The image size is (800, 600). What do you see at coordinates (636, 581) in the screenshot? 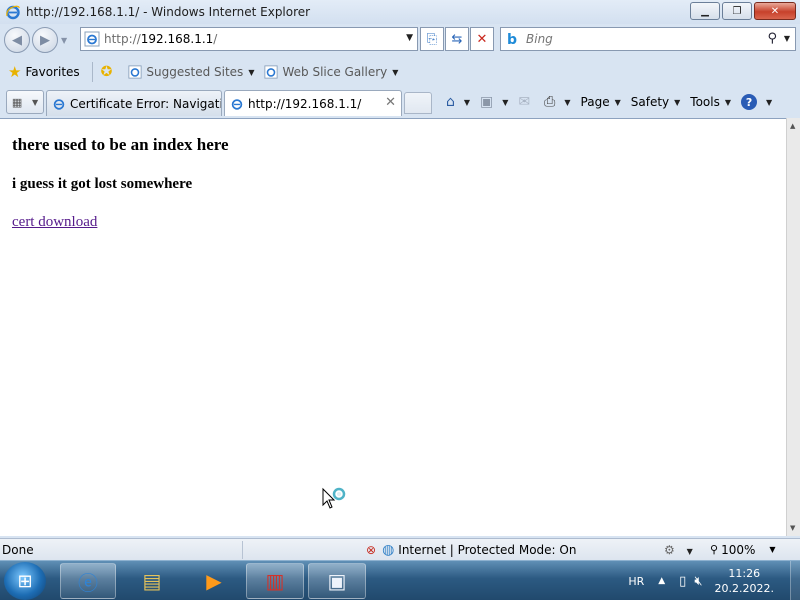
I see `language-indicator: HR` at bounding box center [636, 581].